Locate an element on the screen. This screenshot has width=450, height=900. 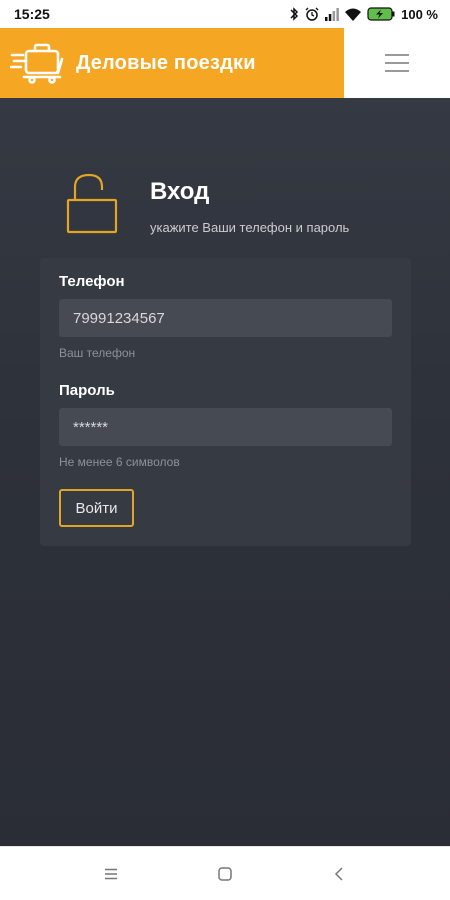
menu-area is located at coordinates (397, 63).